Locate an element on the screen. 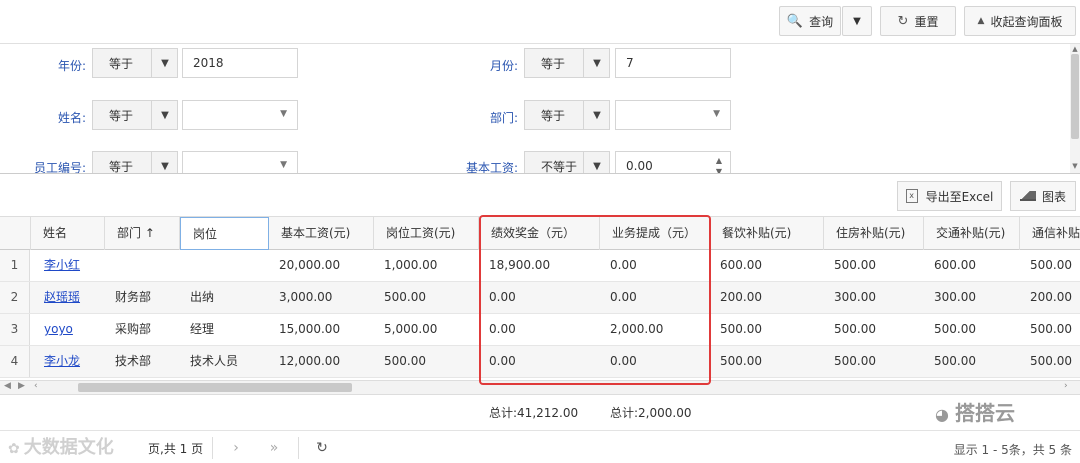 This screenshot has width=1080, height=463. scroll-left-icon: ◀ is located at coordinates (7, 386).